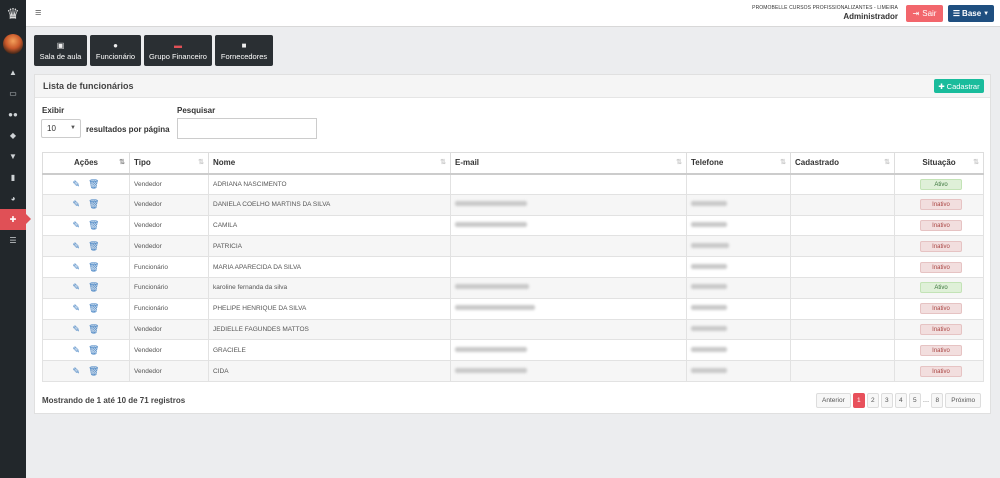  I want to click on users-icon: ●●, so click(13, 114).